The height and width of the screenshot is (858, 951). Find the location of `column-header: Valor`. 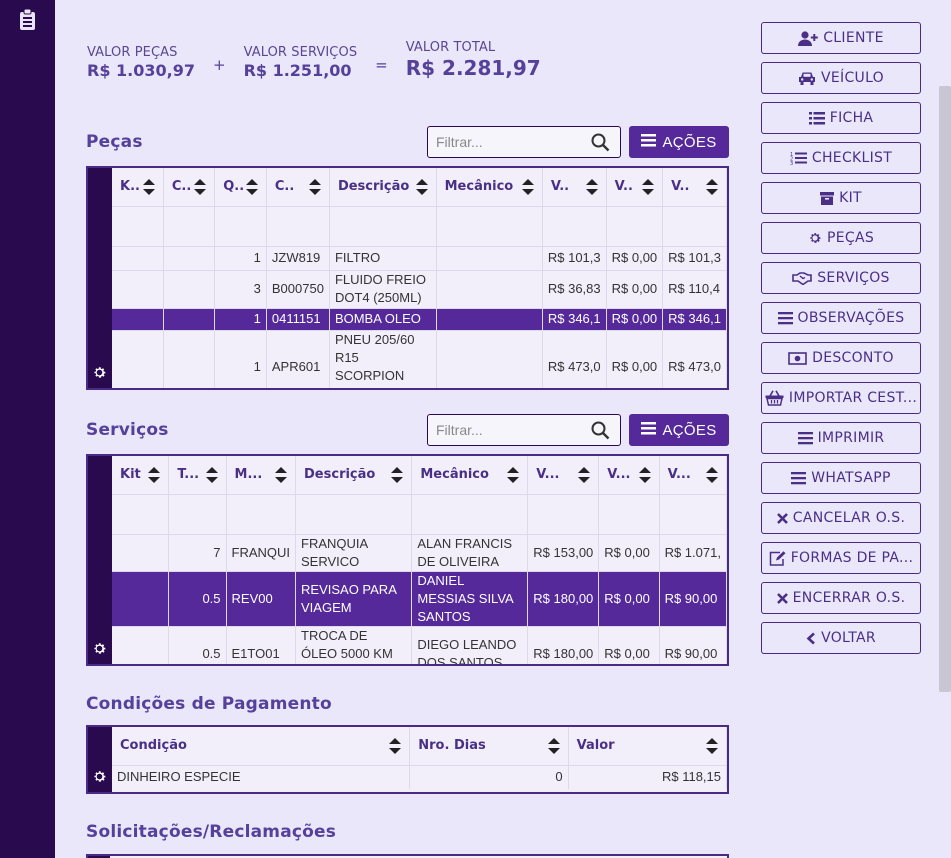

column-header: Valor is located at coordinates (647, 746).